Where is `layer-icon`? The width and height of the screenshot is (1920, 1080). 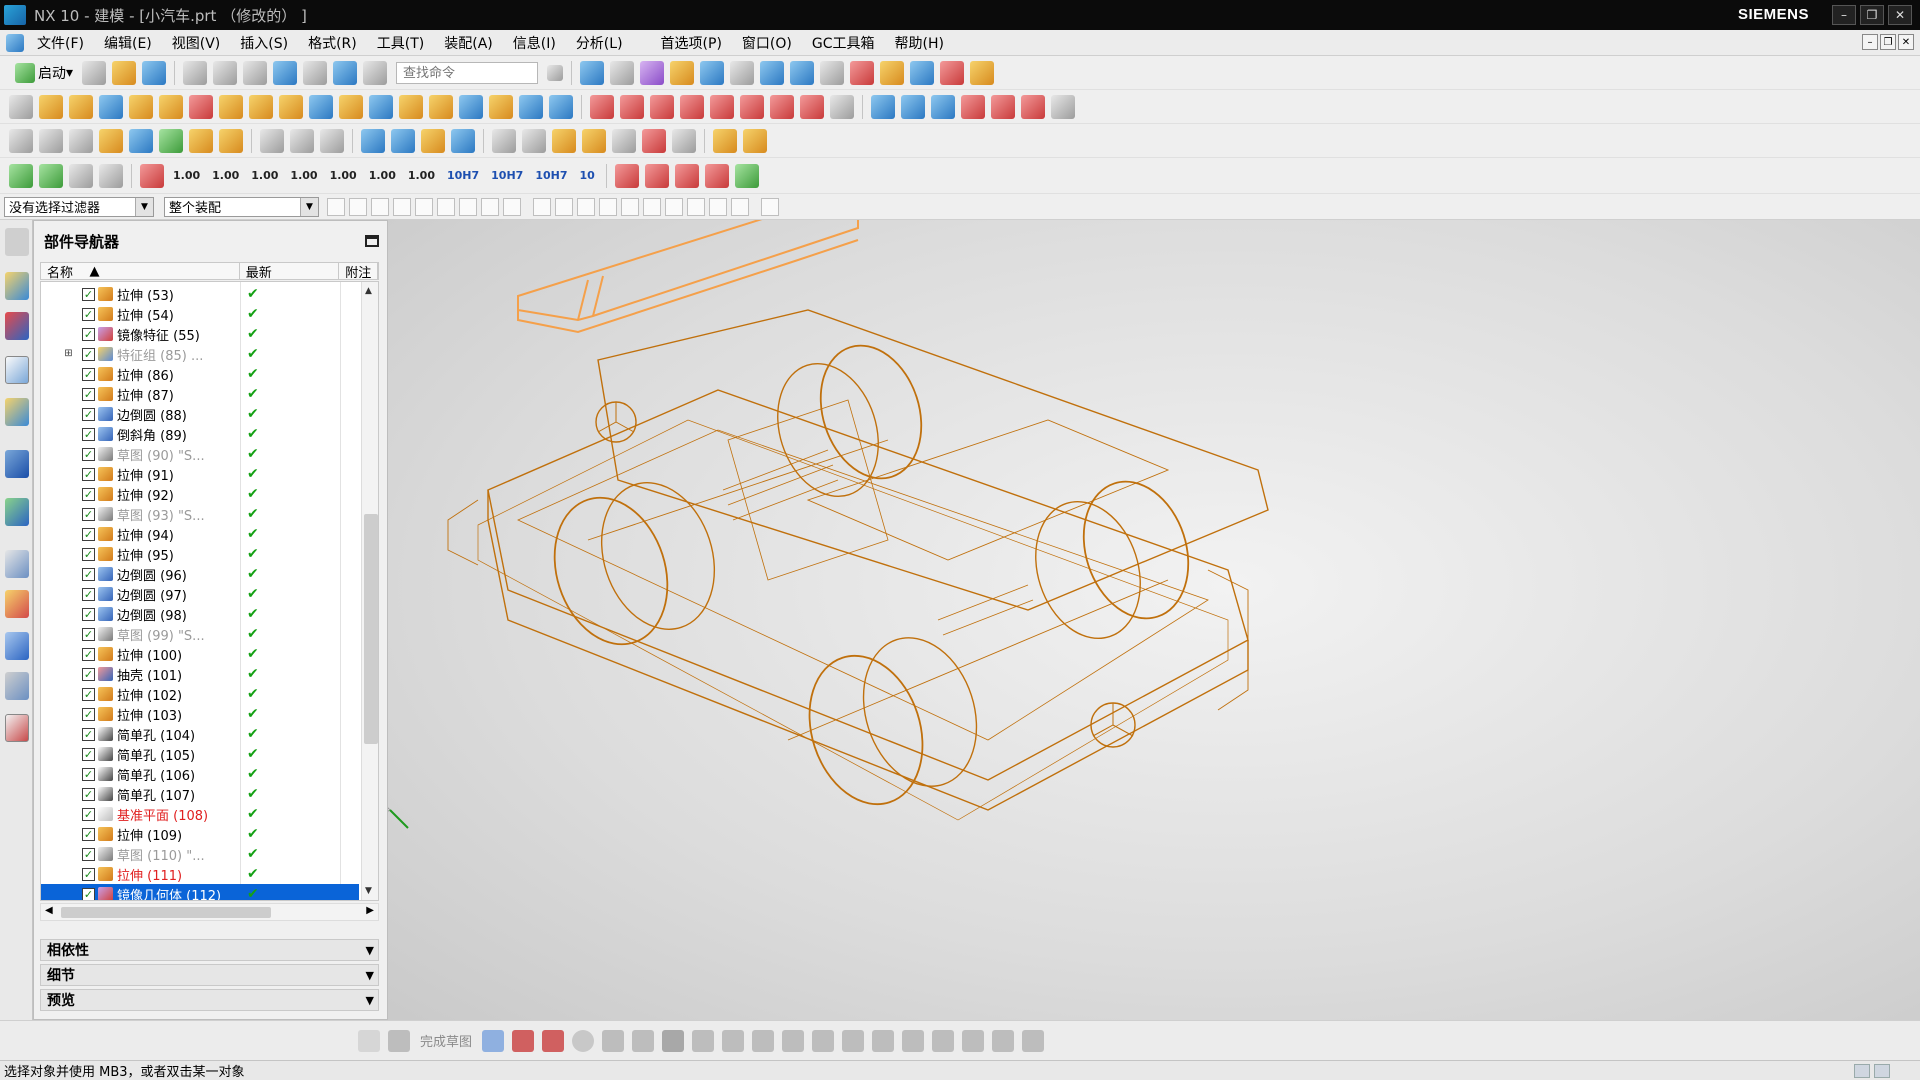 layer-icon is located at coordinates (802, 72).